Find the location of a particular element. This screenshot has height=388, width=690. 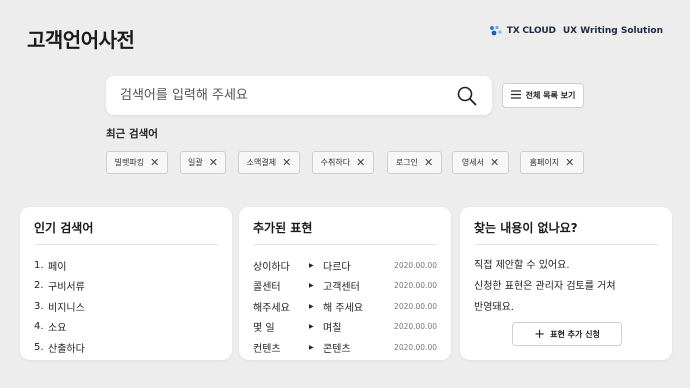

brand-name: TX CLOUD is located at coordinates (531, 31).